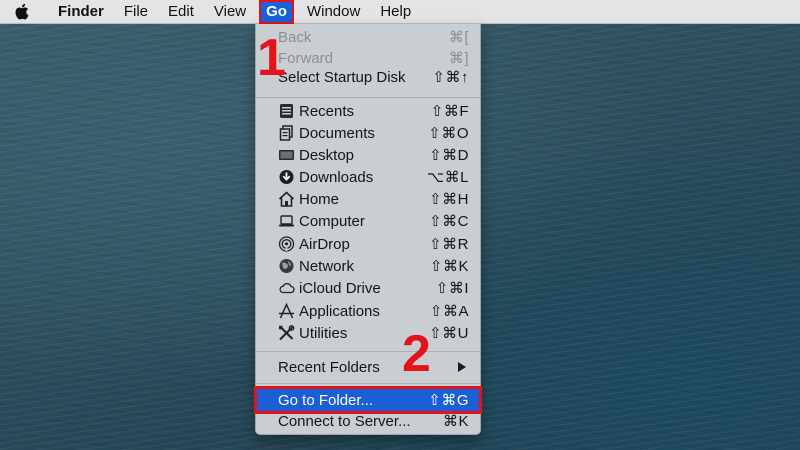  I want to click on annotation-step-2: 2, so click(416, 354).